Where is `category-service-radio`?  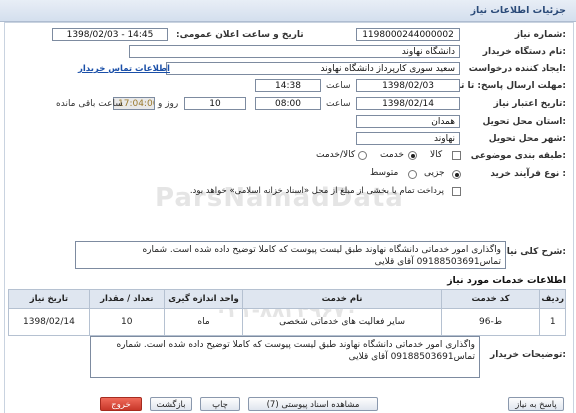 category-service-radio is located at coordinates (412, 155).